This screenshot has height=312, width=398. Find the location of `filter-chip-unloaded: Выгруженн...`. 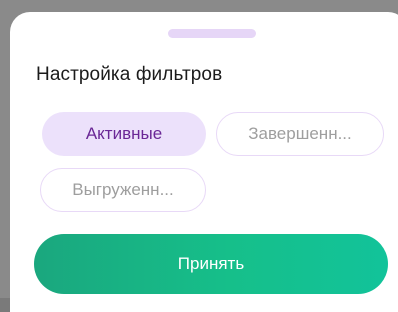

filter-chip-unloaded: Выгруженн... is located at coordinates (123, 190).